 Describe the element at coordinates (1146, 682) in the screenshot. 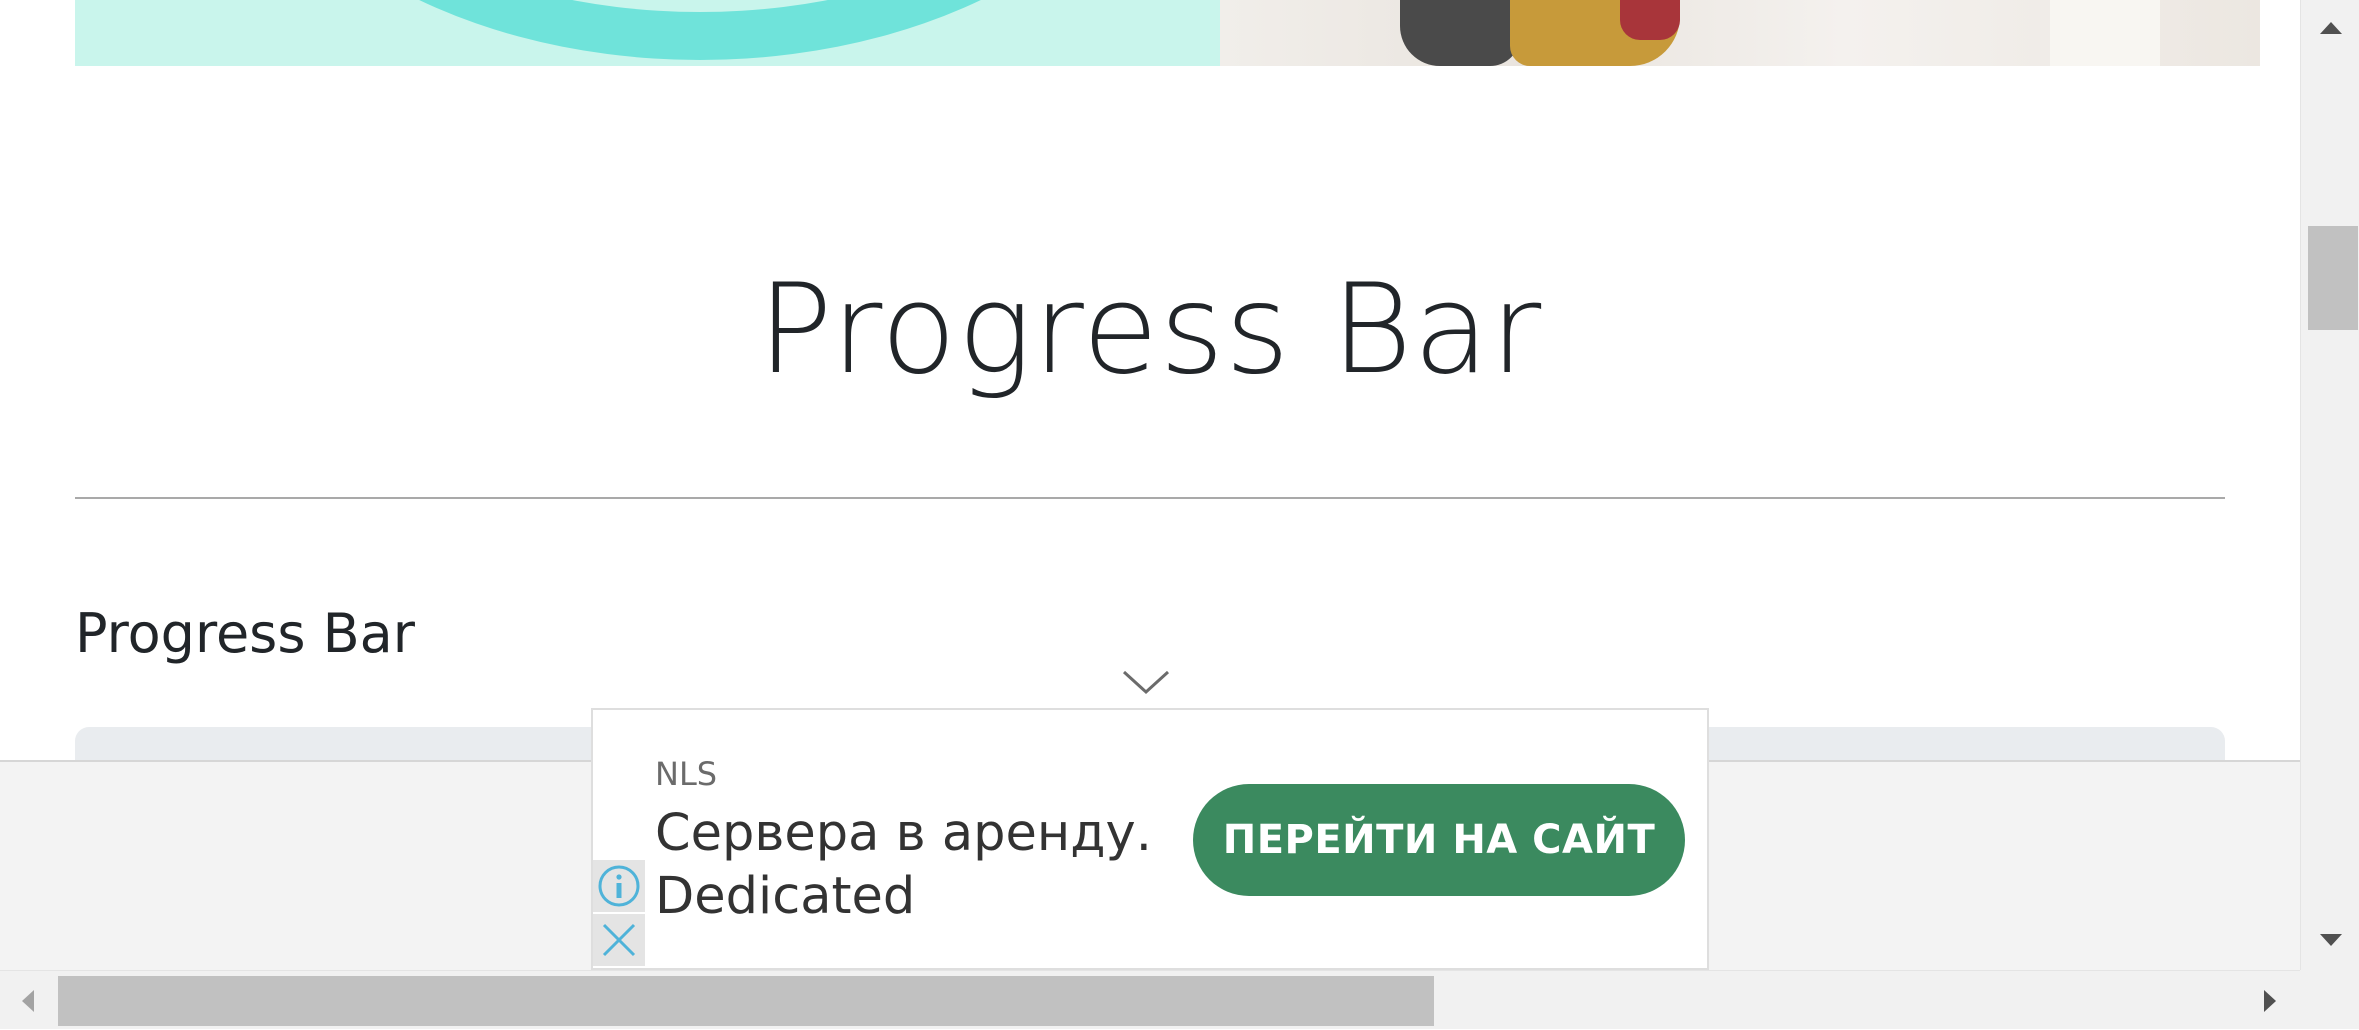

I see `chevron-down-icon` at that location.